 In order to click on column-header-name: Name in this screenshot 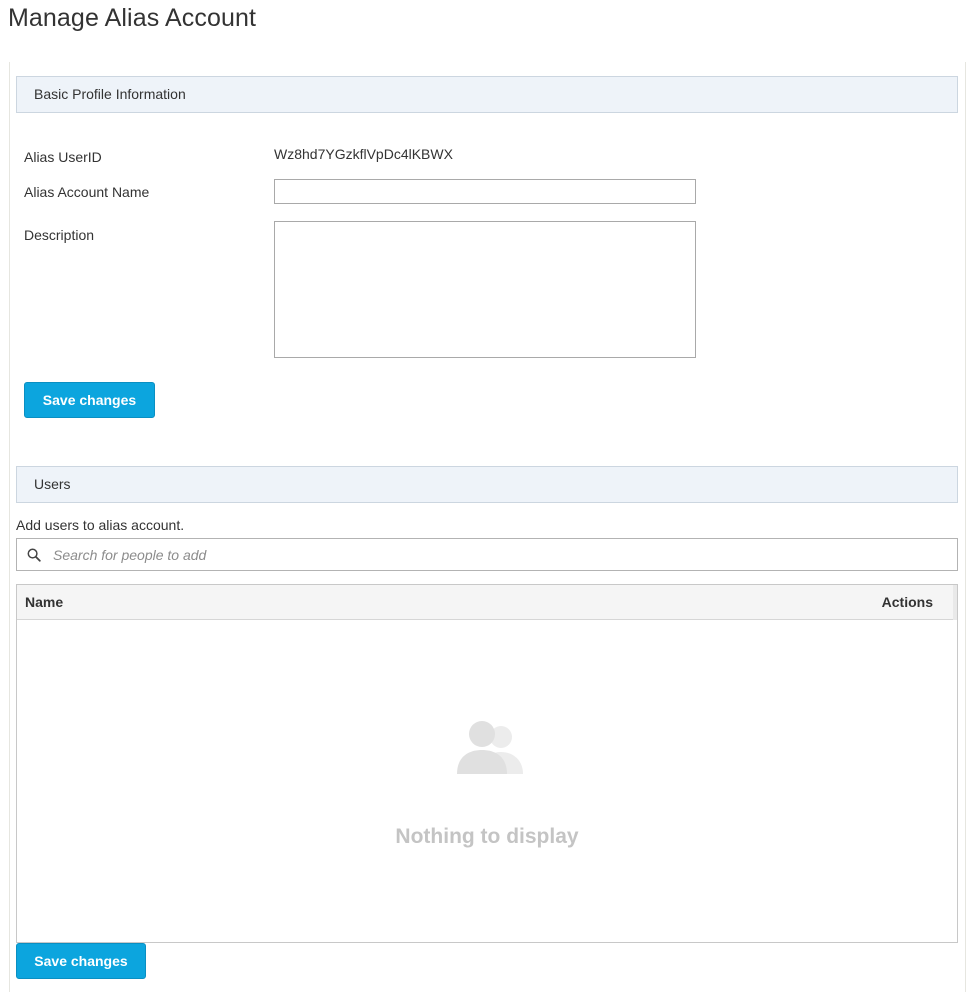, I will do `click(44, 602)`.